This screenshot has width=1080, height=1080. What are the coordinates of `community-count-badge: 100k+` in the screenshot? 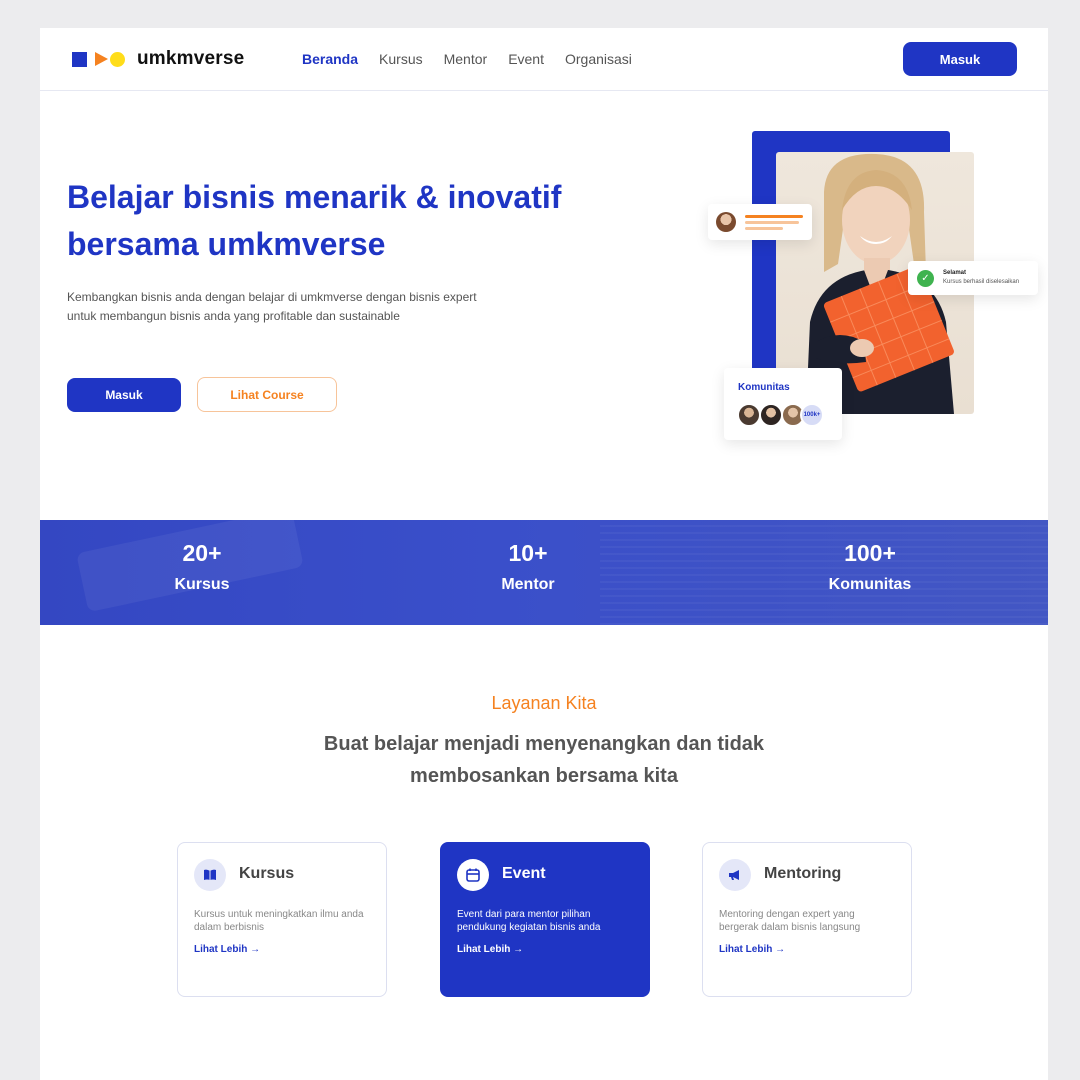 It's located at (812, 415).